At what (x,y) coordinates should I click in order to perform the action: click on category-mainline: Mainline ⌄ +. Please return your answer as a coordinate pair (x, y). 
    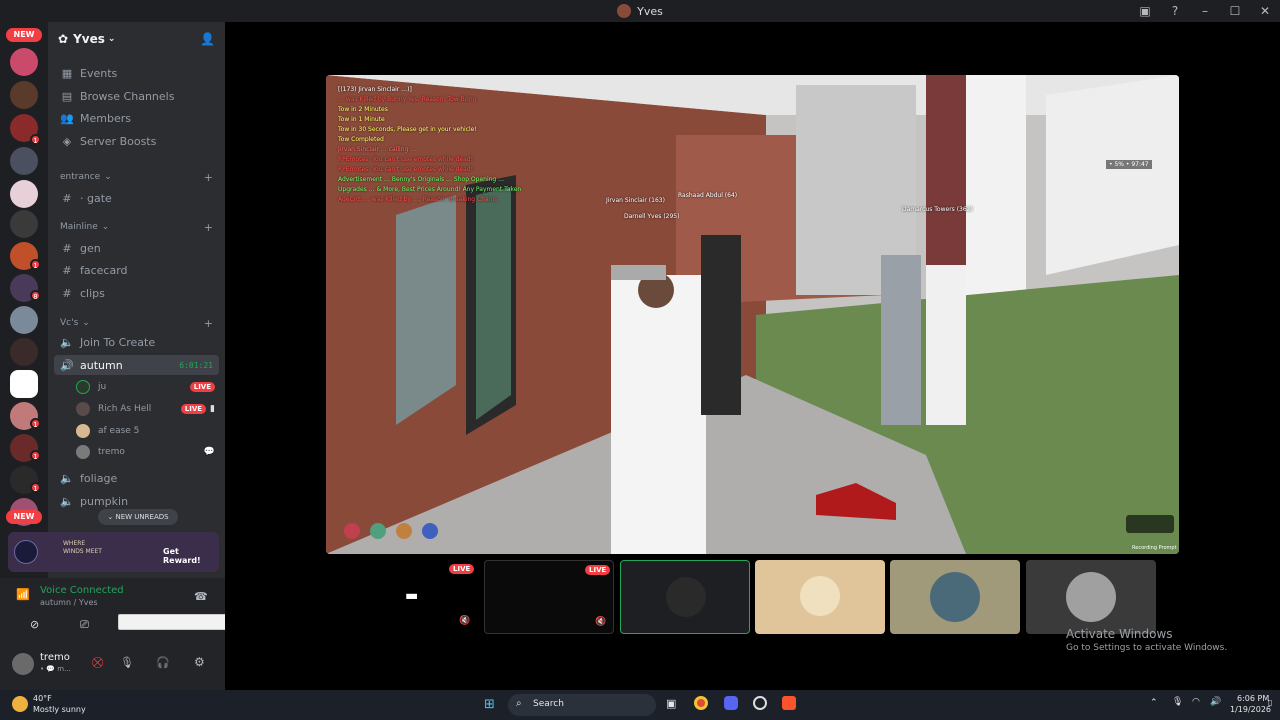
    Looking at the image, I should click on (136, 227).